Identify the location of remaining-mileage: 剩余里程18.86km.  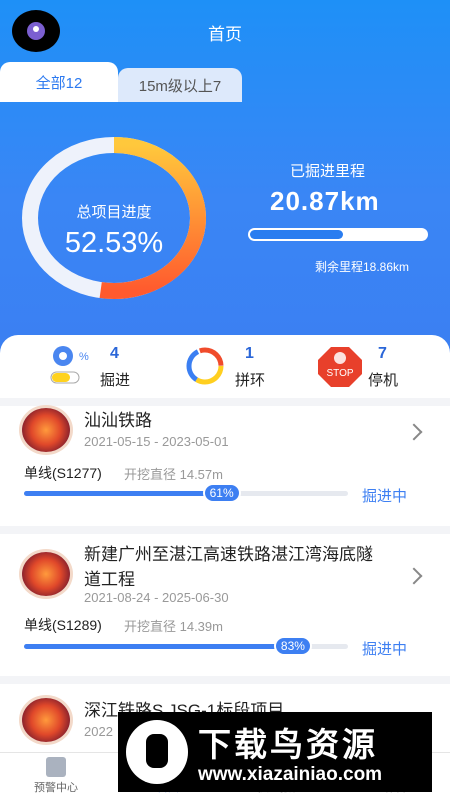
(362, 267).